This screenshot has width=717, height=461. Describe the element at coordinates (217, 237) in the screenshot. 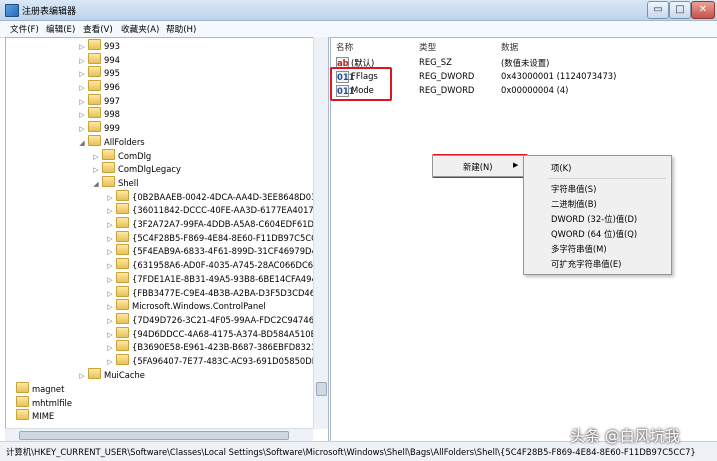

I see `tree-item-selected: ▷ {5C4F28B5-F869-4E84-8E60-F11DB97C5CC7}` at that location.